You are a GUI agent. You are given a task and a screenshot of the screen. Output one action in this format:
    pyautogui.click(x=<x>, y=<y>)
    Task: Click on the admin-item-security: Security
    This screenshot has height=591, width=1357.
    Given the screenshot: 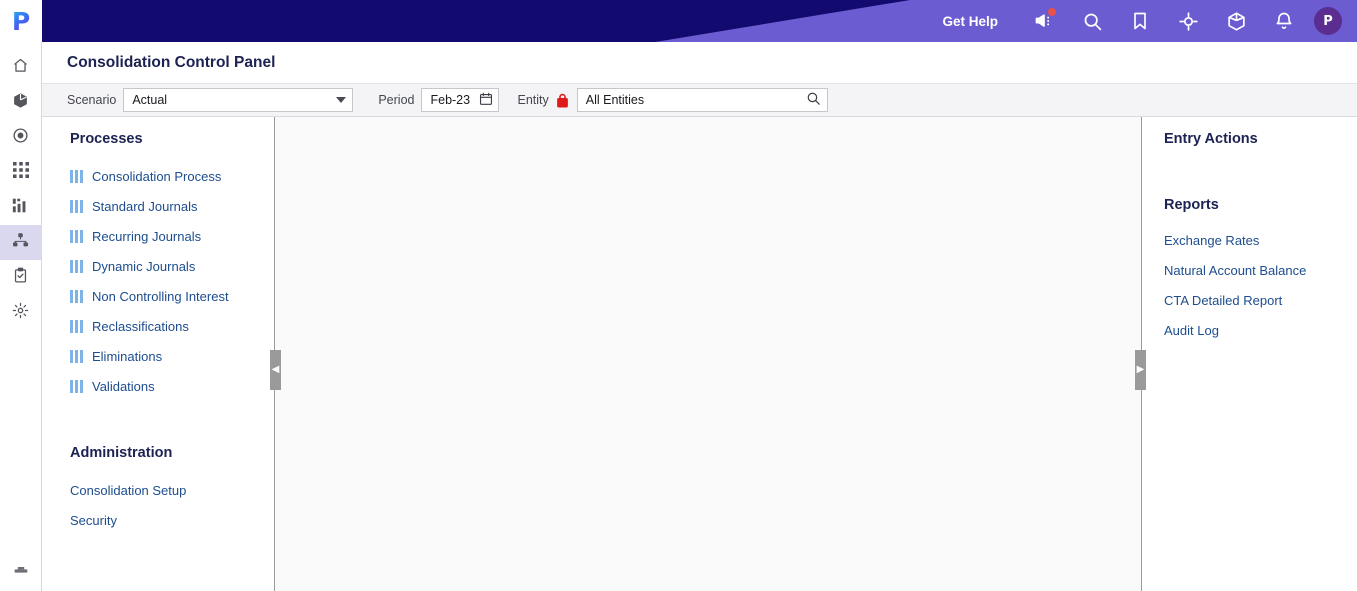 What is the action you would take?
    pyautogui.click(x=172, y=520)
    